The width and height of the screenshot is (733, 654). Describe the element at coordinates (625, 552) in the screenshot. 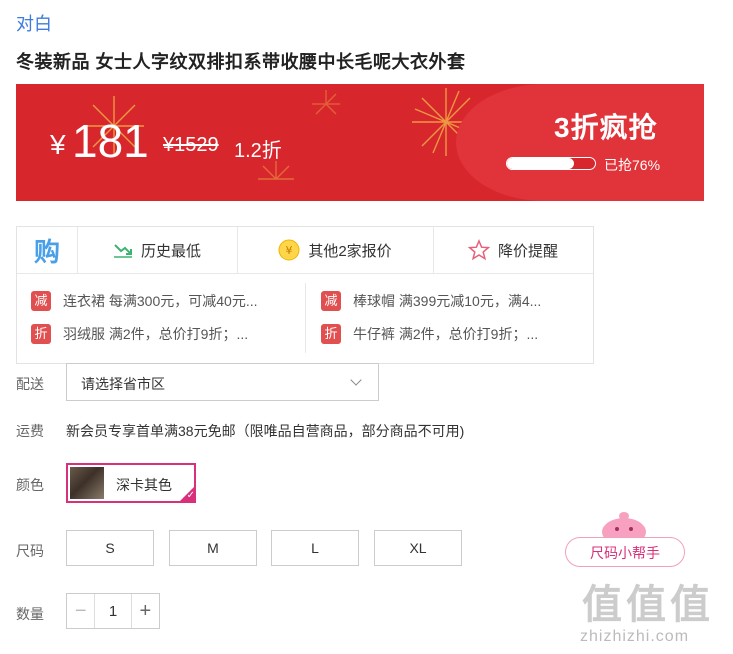

I see `size-helper-button: 尺码小帮手` at that location.